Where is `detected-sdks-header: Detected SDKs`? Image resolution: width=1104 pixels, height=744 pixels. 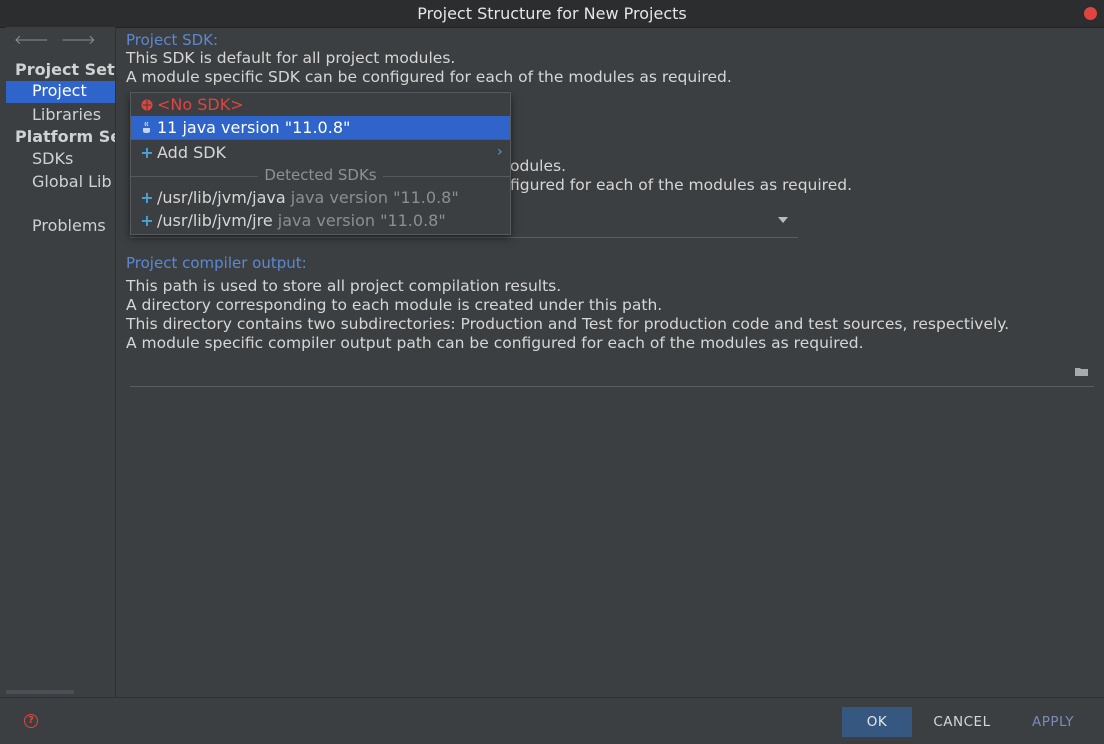
detected-sdks-header: Detected SDKs is located at coordinates (320, 175).